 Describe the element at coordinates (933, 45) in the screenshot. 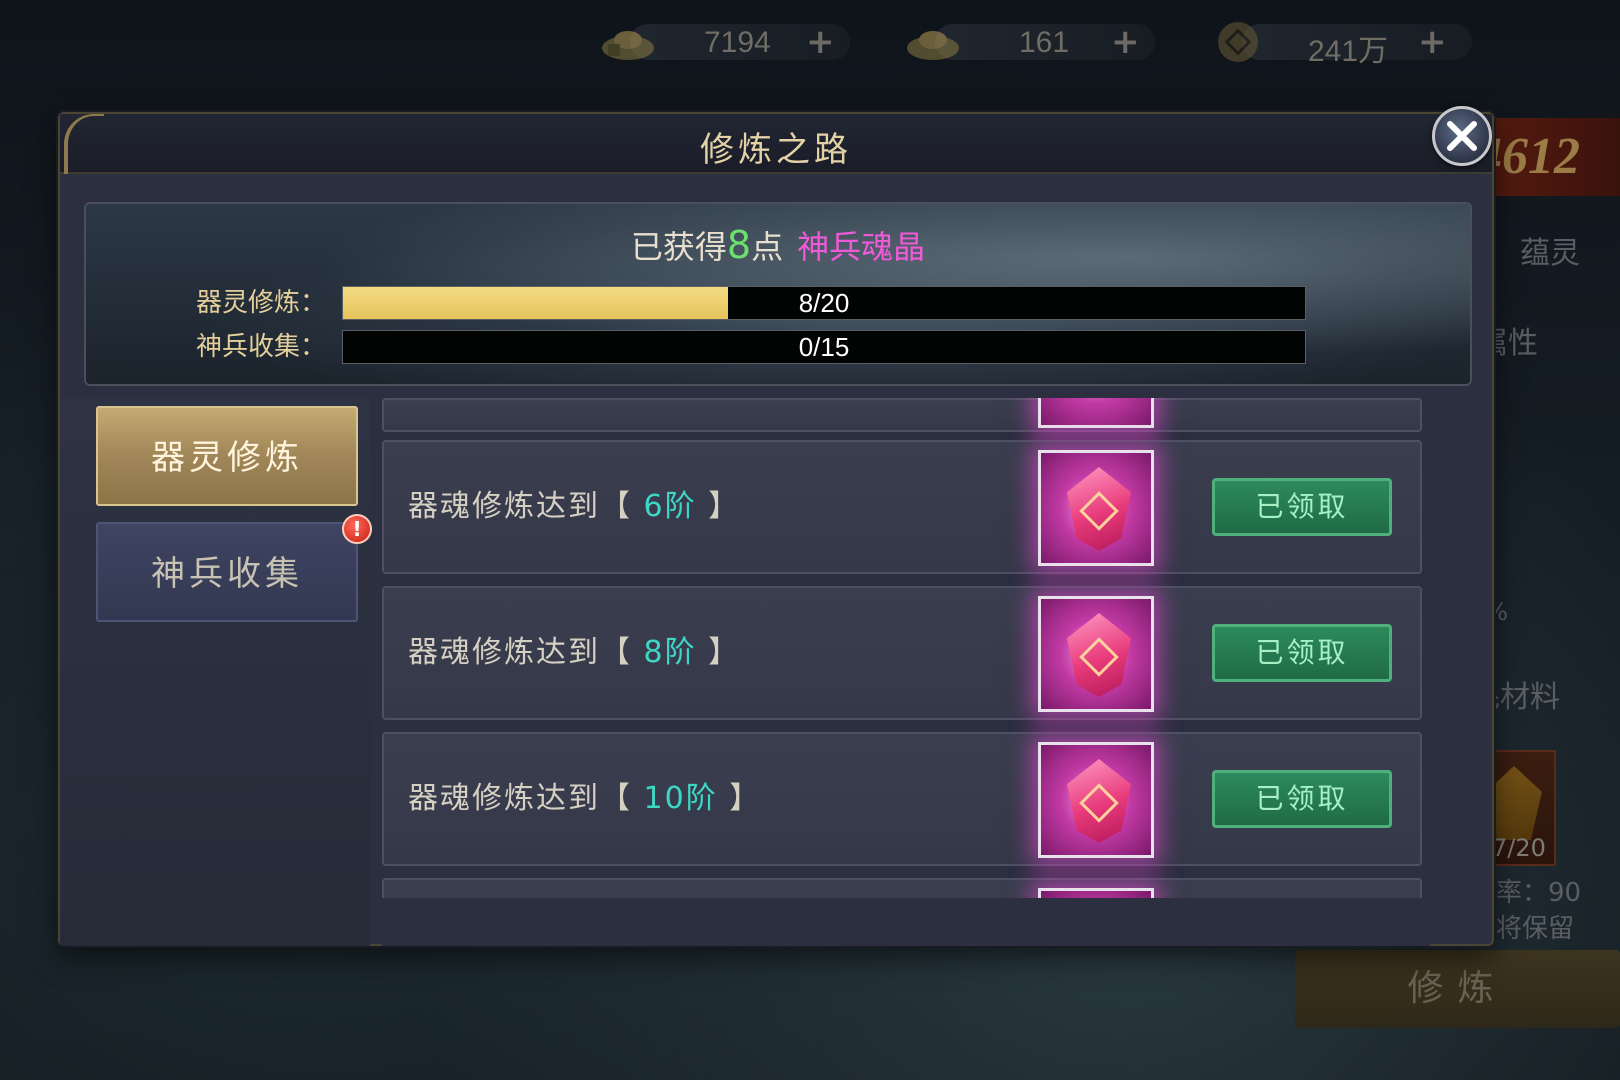

I see `gold-ingot-icon` at that location.